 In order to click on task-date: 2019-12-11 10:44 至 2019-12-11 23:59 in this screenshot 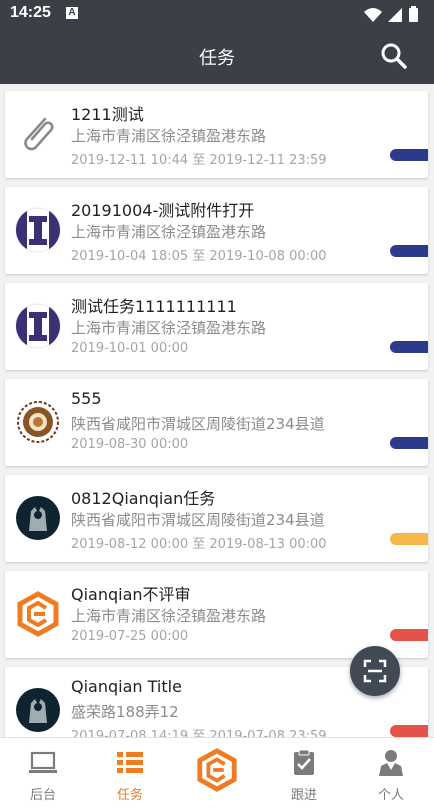, I will do `click(199, 160)`.